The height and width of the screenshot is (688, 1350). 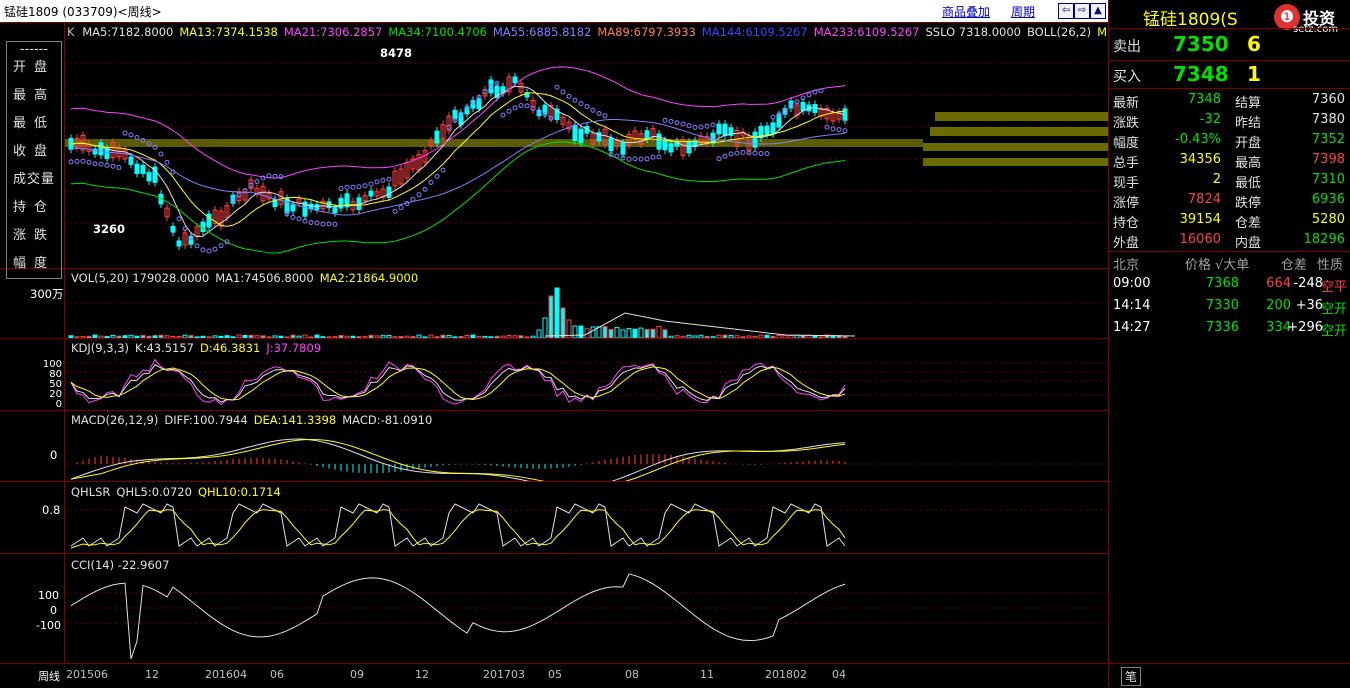 What do you see at coordinates (1066, 11) in the screenshot?
I see `nav-left-button: ⇦` at bounding box center [1066, 11].